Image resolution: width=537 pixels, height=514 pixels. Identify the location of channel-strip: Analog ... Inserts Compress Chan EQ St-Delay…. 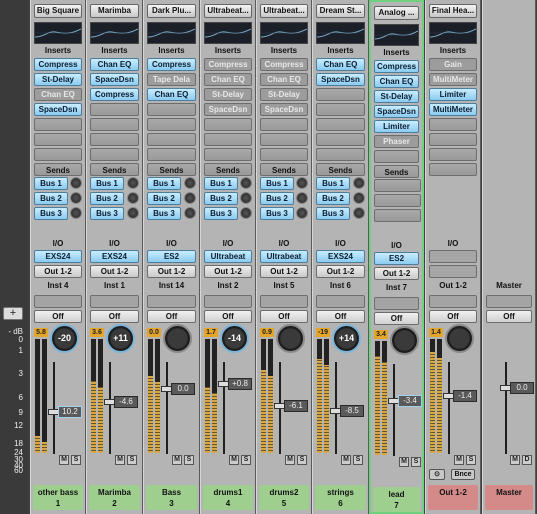
(396, 257).